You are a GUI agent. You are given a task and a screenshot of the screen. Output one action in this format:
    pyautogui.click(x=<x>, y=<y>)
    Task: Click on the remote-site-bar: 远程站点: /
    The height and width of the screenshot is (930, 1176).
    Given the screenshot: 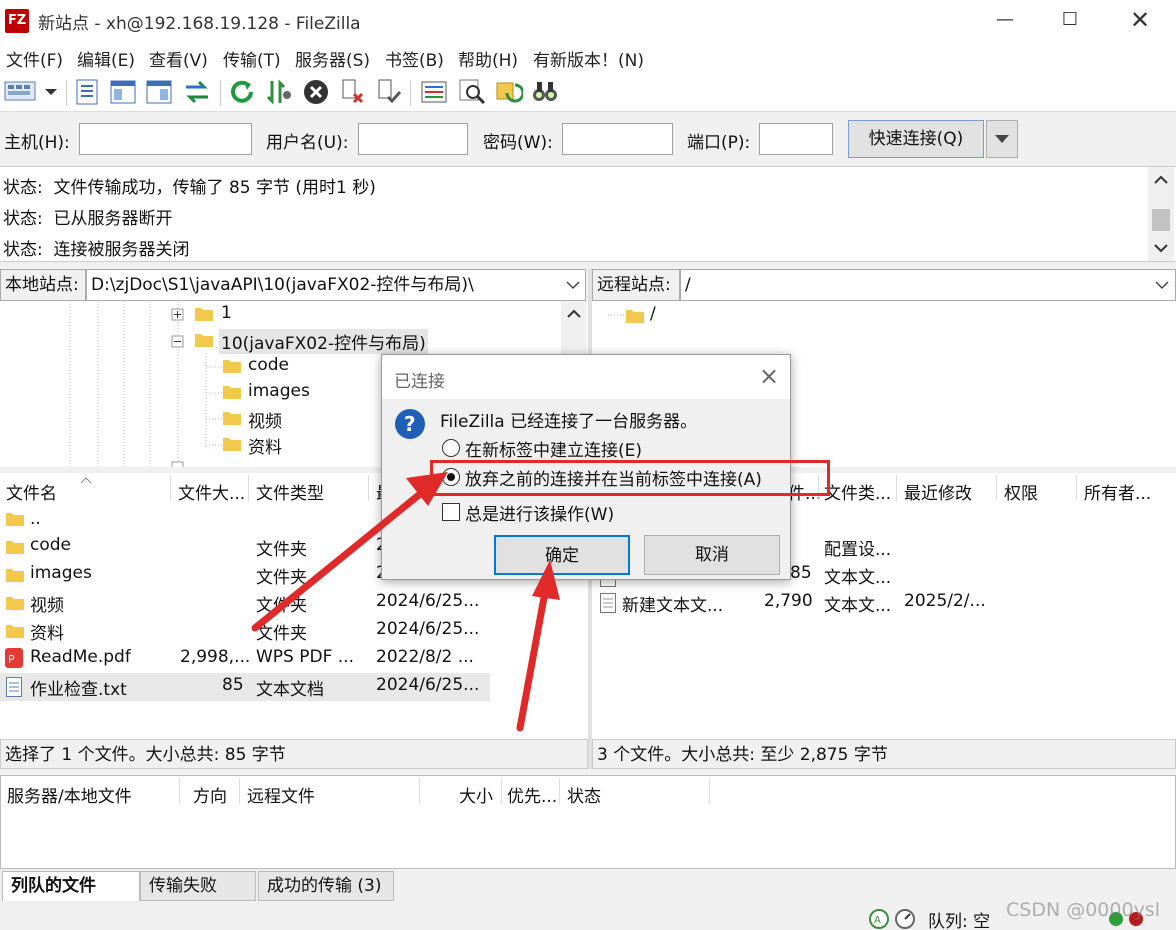 What is the action you would take?
    pyautogui.click(x=884, y=285)
    